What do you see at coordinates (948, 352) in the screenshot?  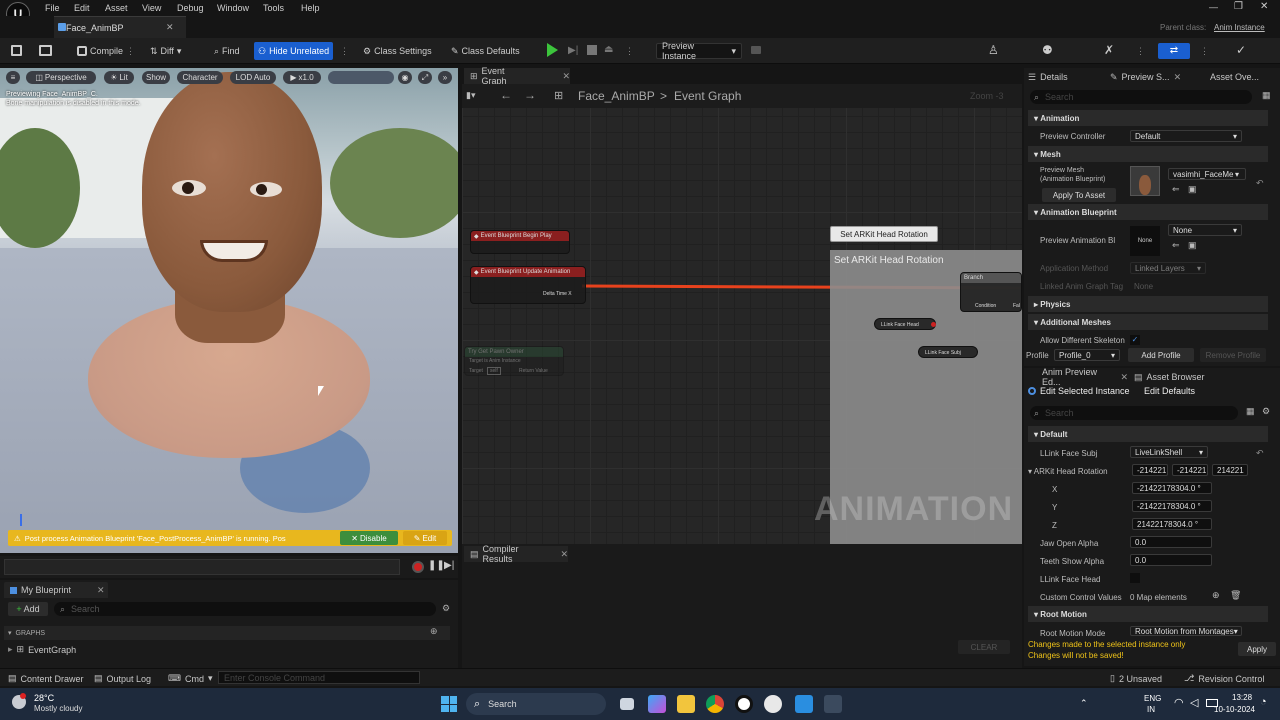 I see `face-subj-node: LLink Face Subj` at bounding box center [948, 352].